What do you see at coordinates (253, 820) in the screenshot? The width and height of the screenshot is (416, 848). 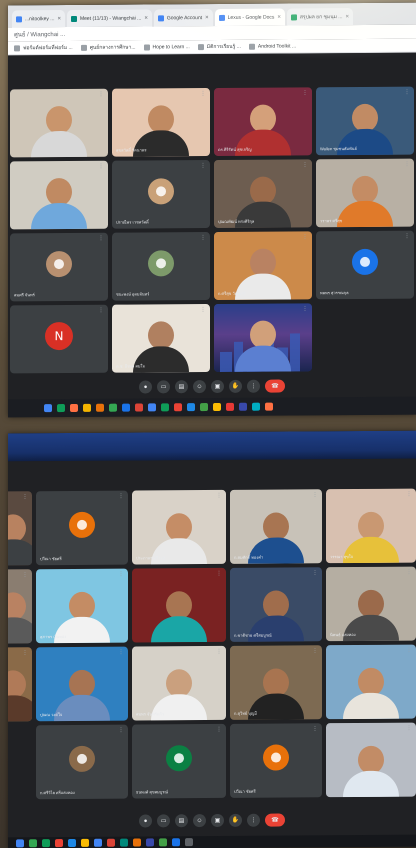 I see `more-options-button: ⋮` at bounding box center [253, 820].